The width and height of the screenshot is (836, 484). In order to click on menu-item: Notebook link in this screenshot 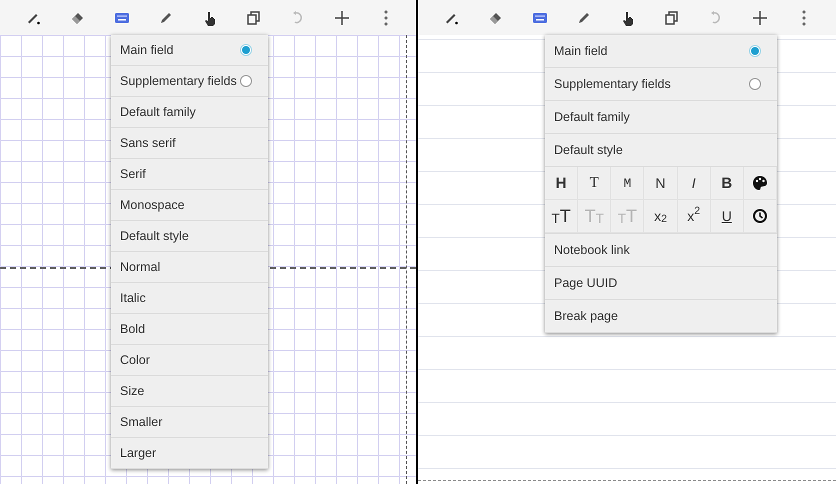, I will do `click(661, 250)`.